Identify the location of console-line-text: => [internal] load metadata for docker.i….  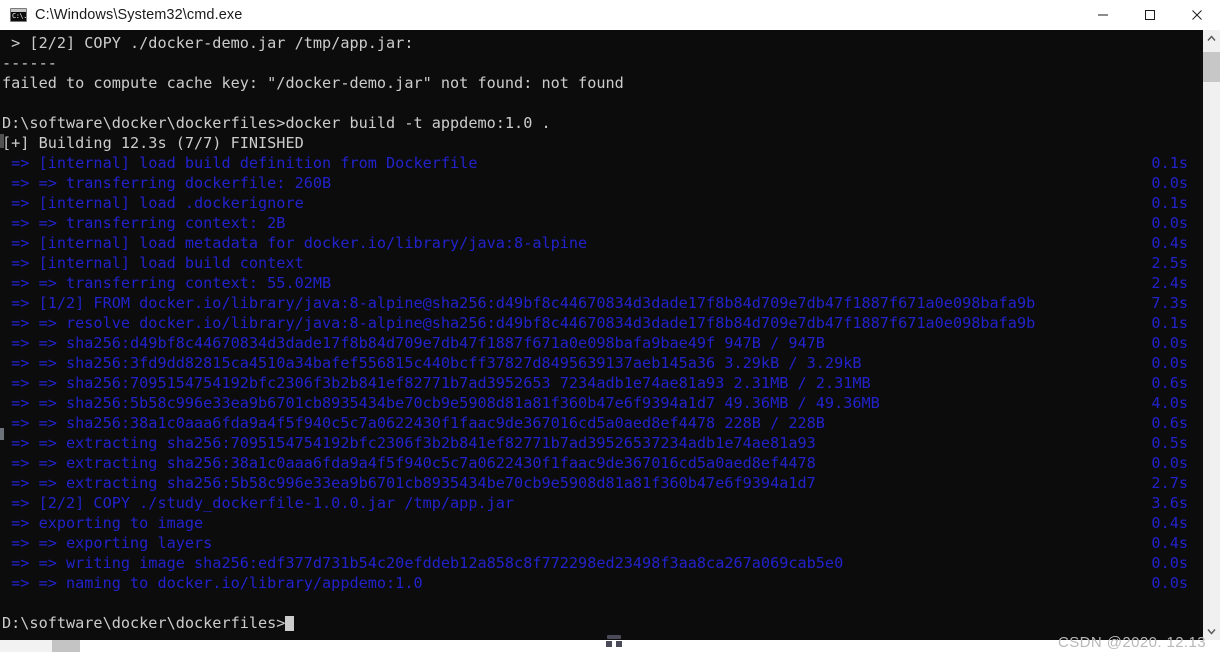
(295, 243).